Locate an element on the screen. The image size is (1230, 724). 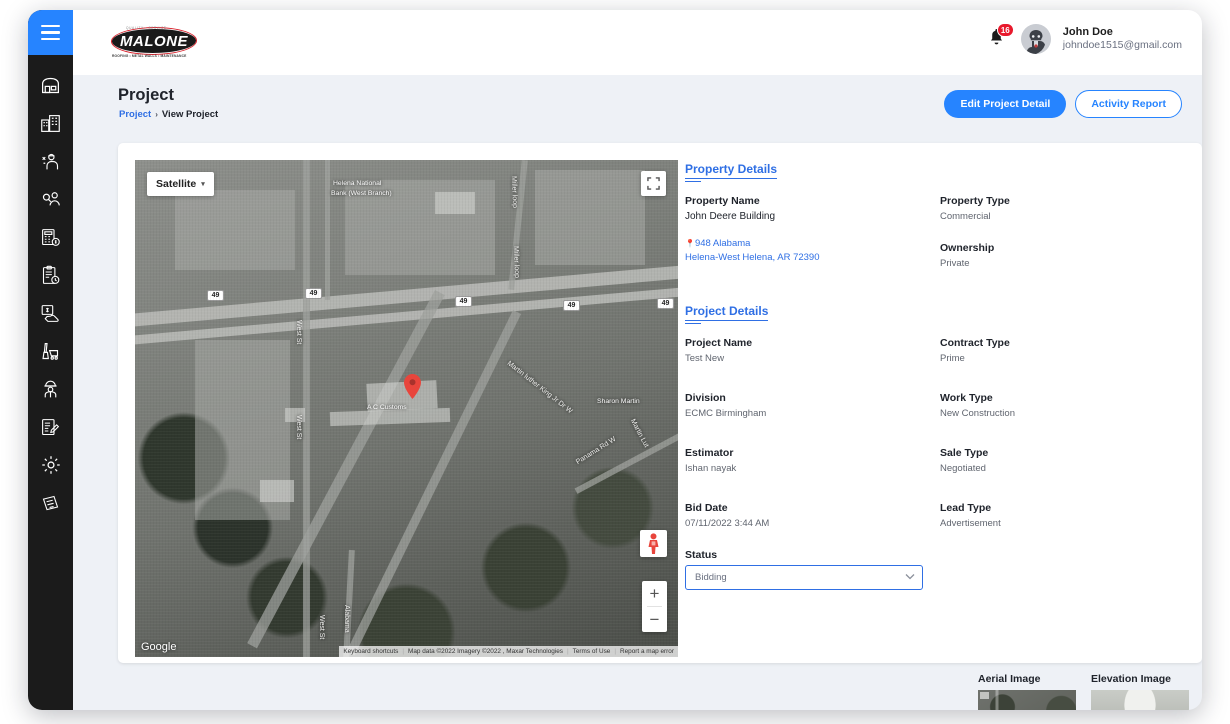
sidebar-item-schedule is located at coordinates (50, 275).